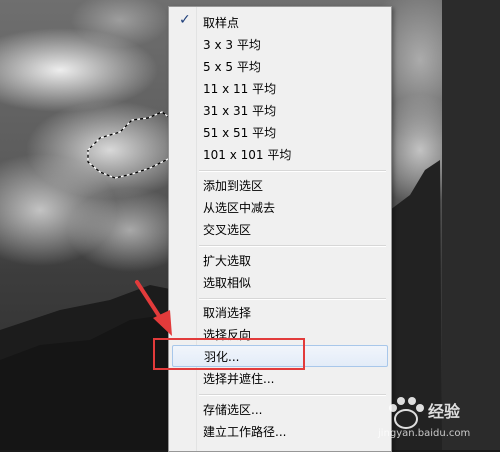 The image size is (500, 452). Describe the element at coordinates (444, 411) in the screenshot. I see `watermark-text: 经验` at that location.